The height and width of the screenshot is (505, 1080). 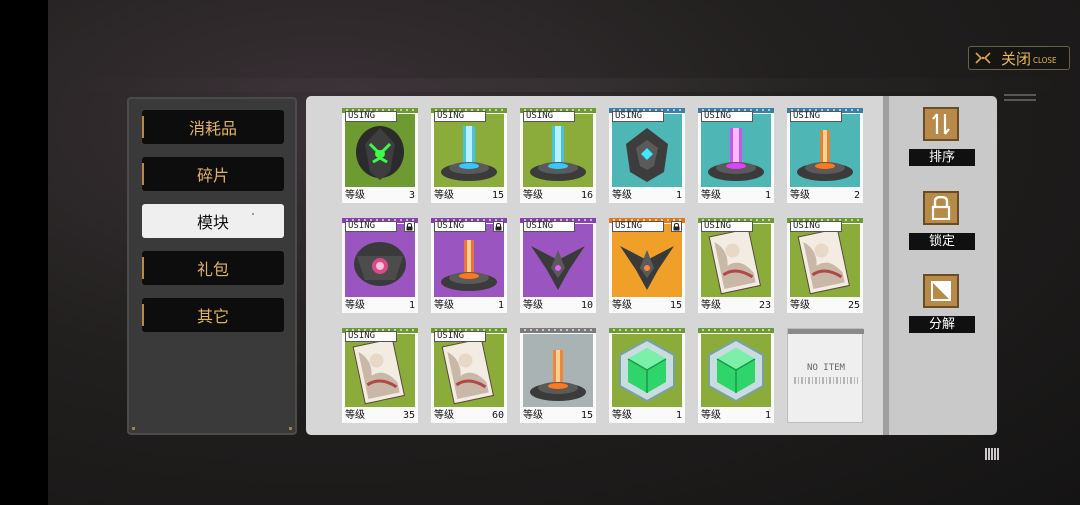 I want to click on item-card: USING 等级 16, so click(x=558, y=155).